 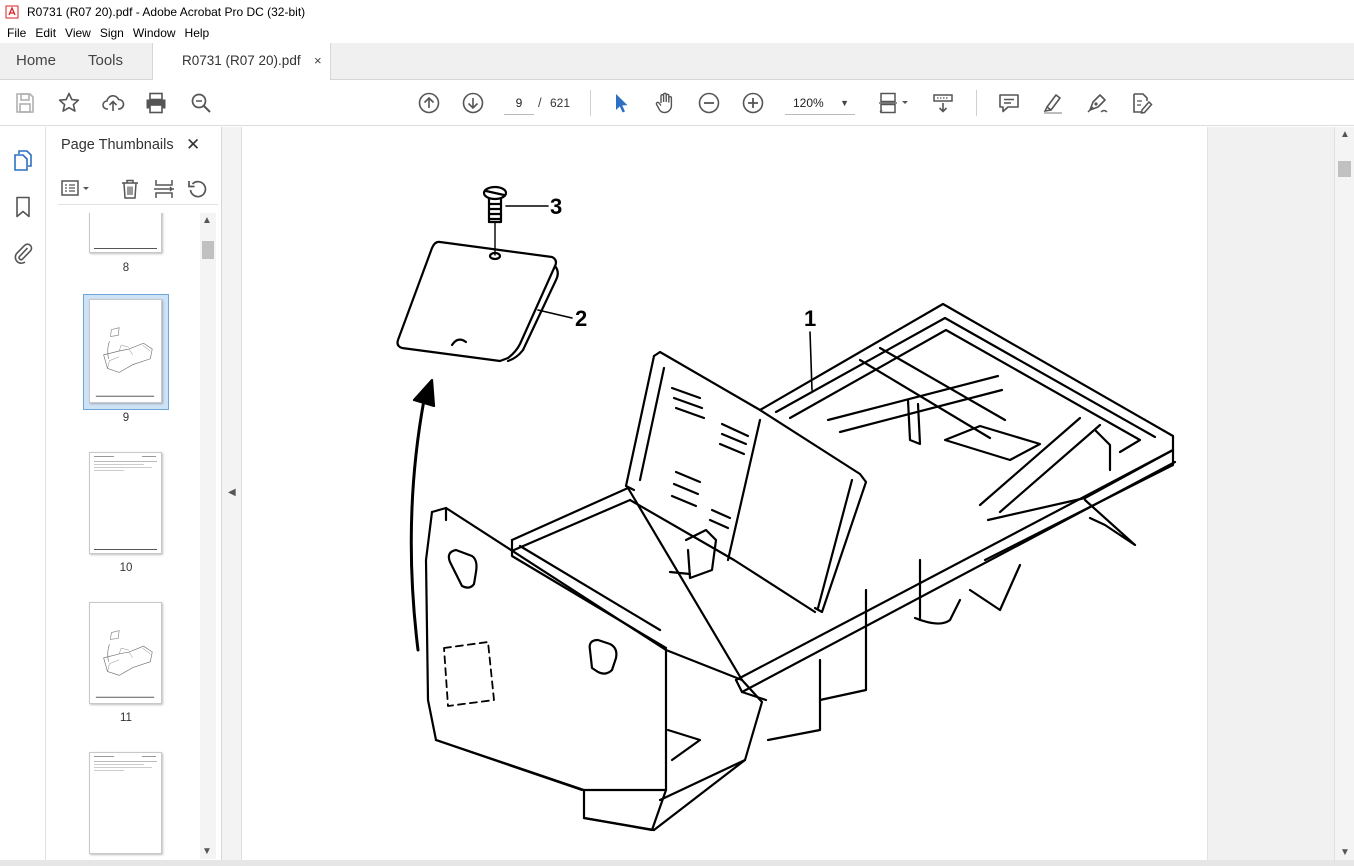 I want to click on thumbnails-panel-title: Page Thumbnails, so click(x=117, y=145).